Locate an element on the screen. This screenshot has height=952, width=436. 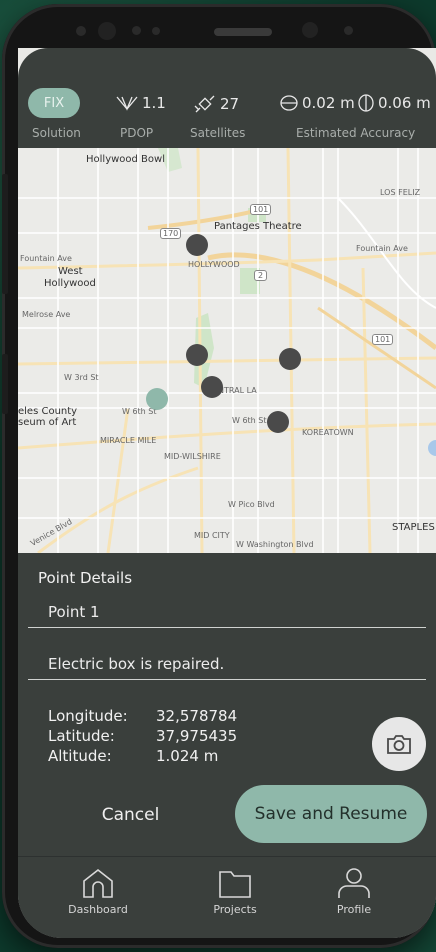
map-label-w-washington-blvd: W Washington Blvd is located at coordinates (275, 544).